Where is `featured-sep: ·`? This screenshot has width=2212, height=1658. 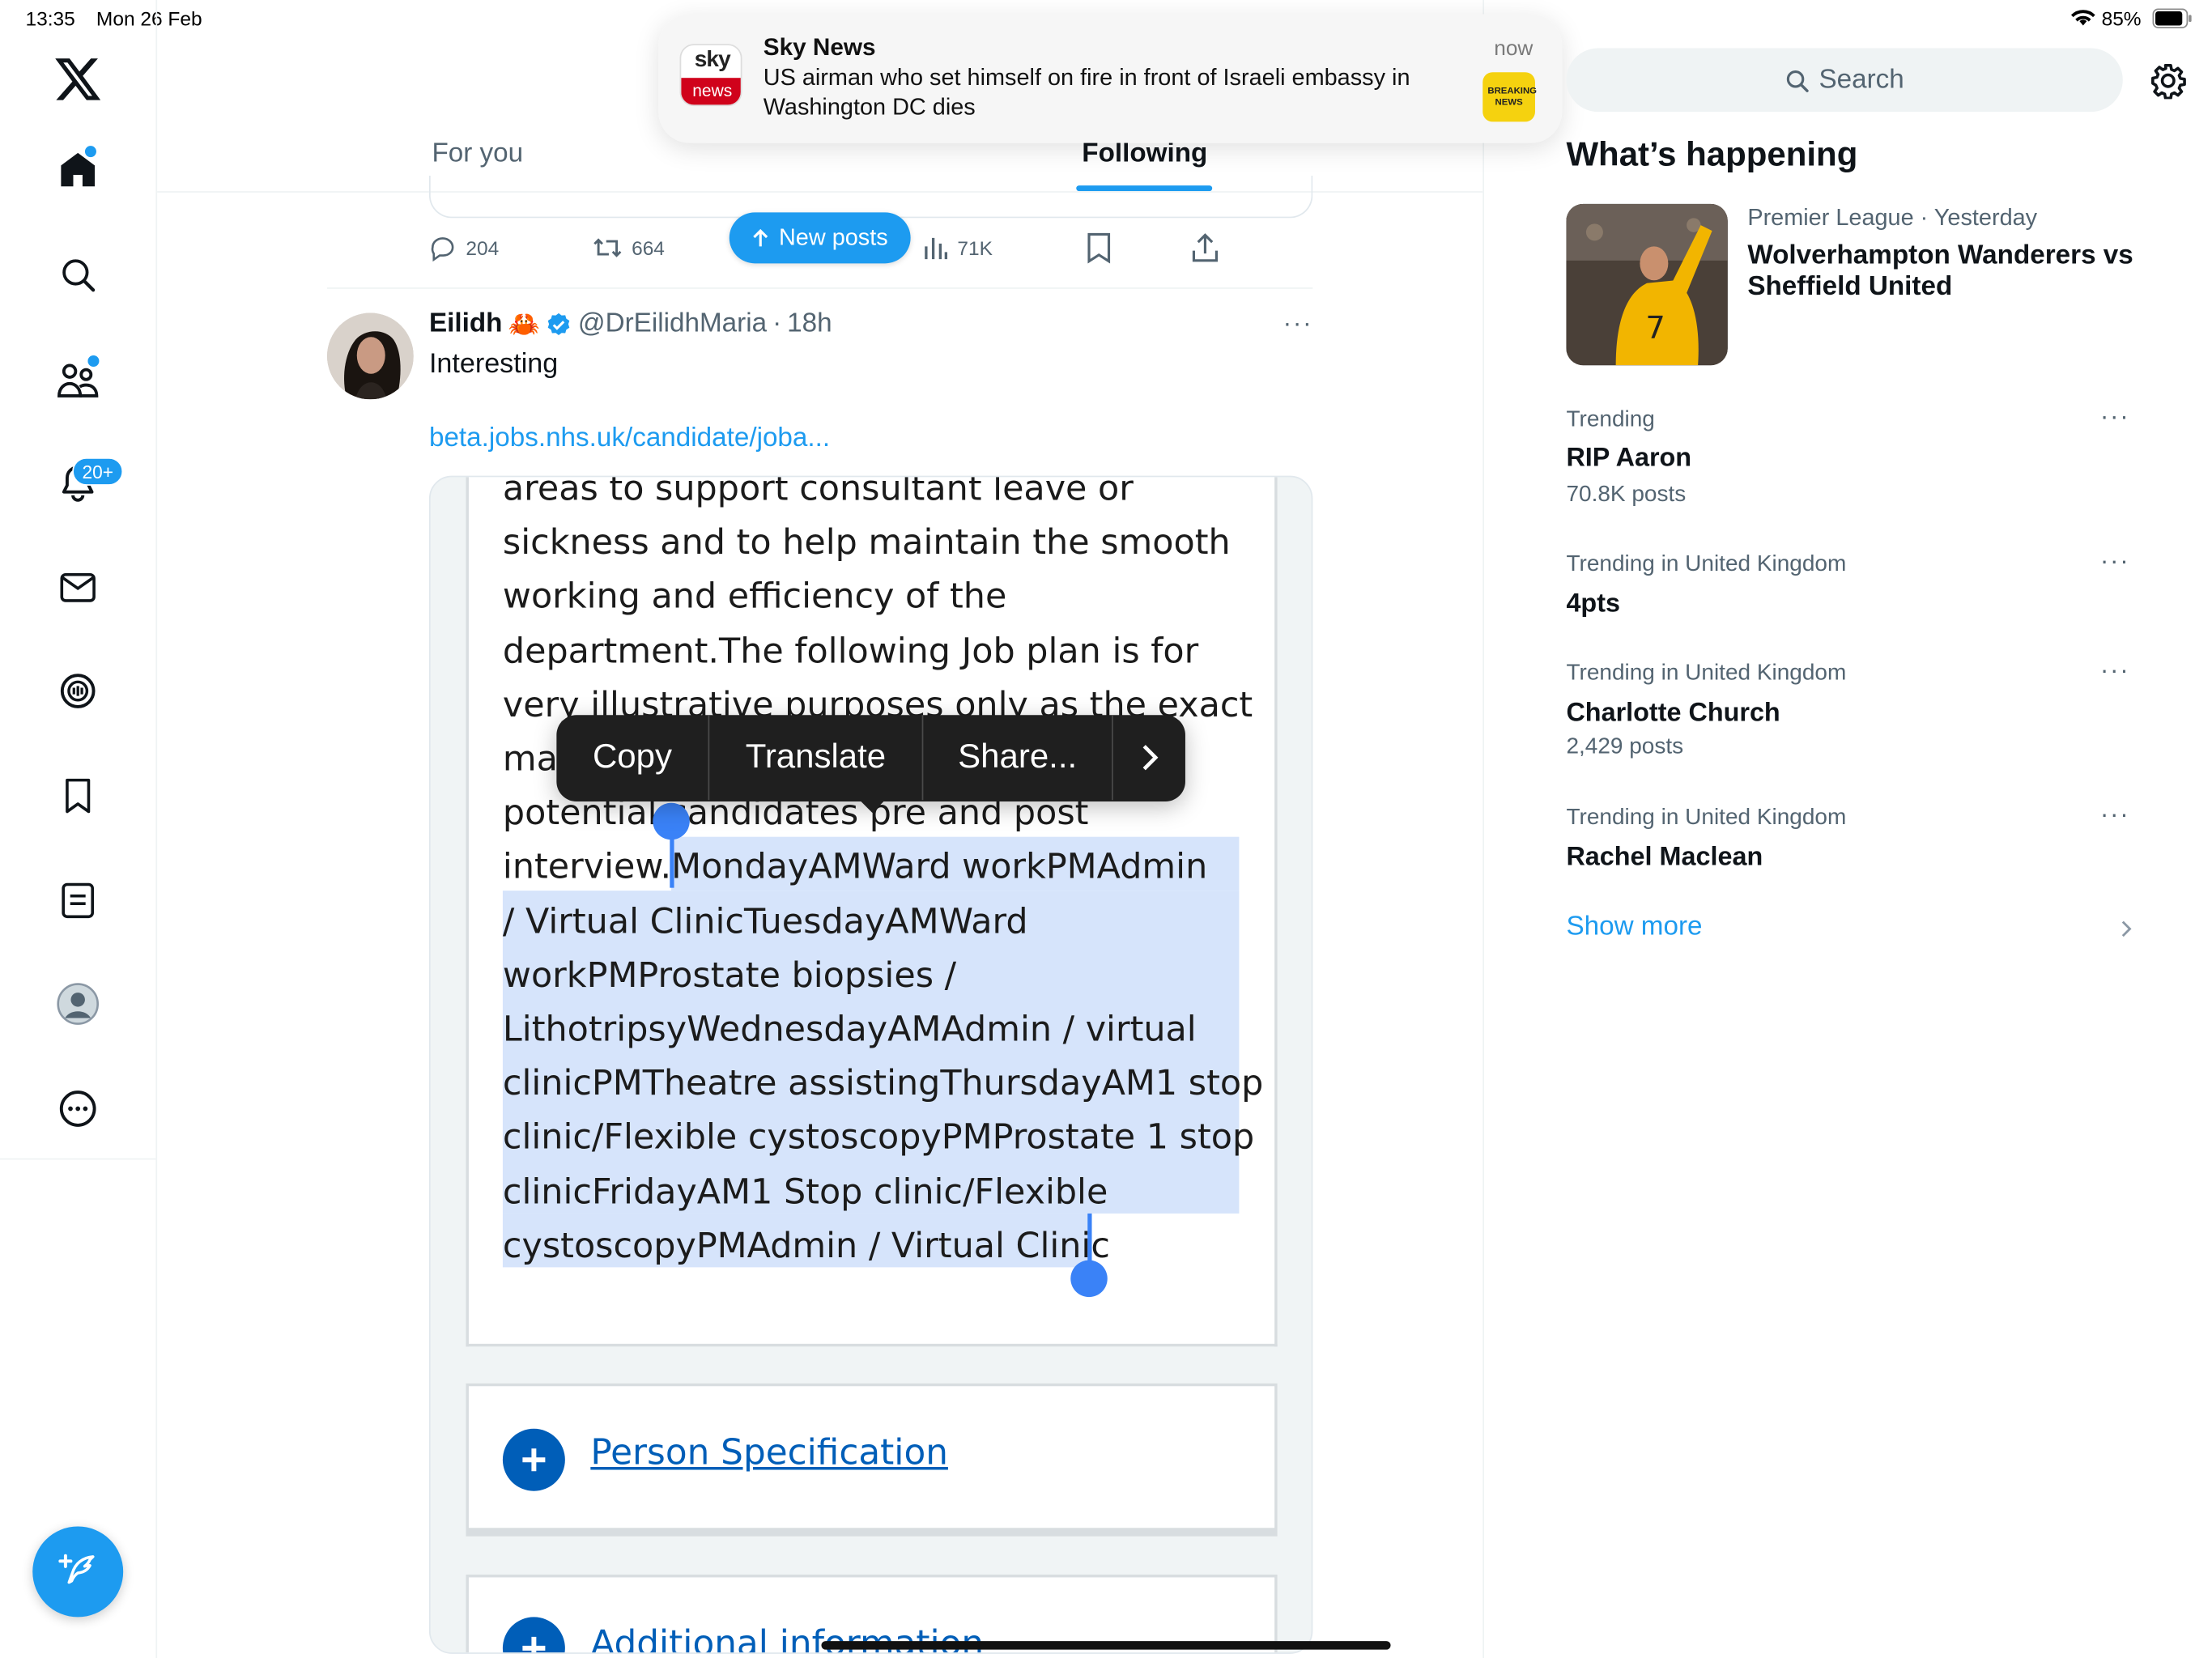
featured-sep: · is located at coordinates (1924, 218).